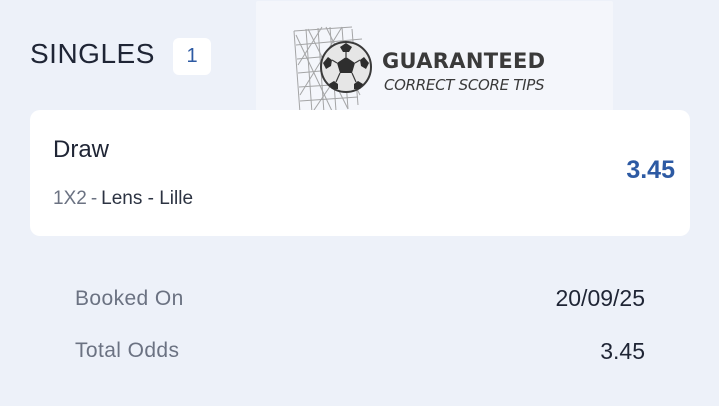 The height and width of the screenshot is (406, 719). I want to click on booked-on-value: 20/09/25, so click(600, 298).